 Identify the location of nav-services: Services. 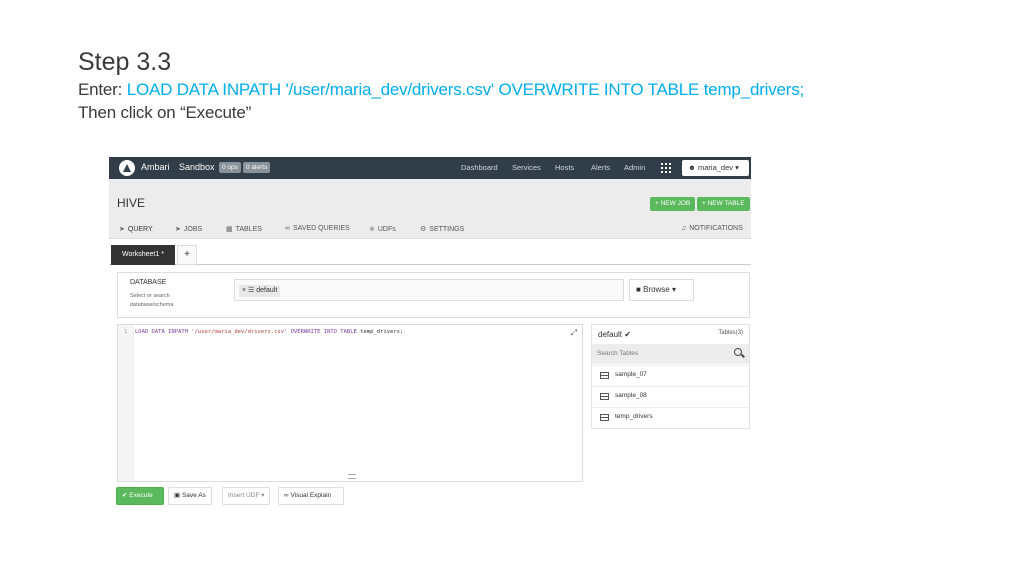
(526, 167).